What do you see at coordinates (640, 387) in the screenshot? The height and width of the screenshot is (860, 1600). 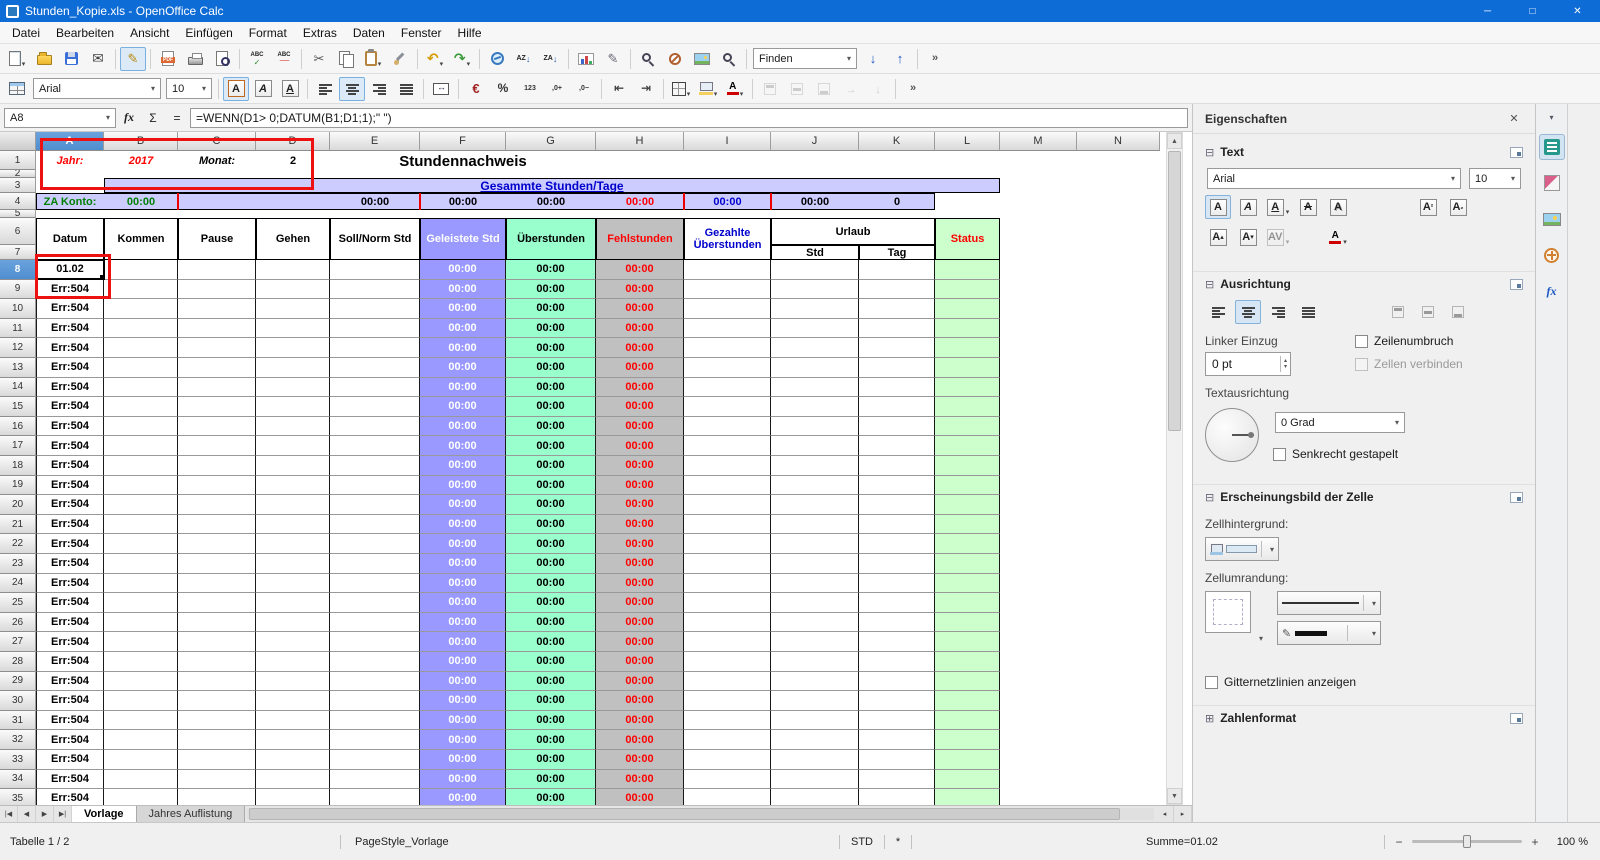 I see `cell-H14: 00:00` at bounding box center [640, 387].